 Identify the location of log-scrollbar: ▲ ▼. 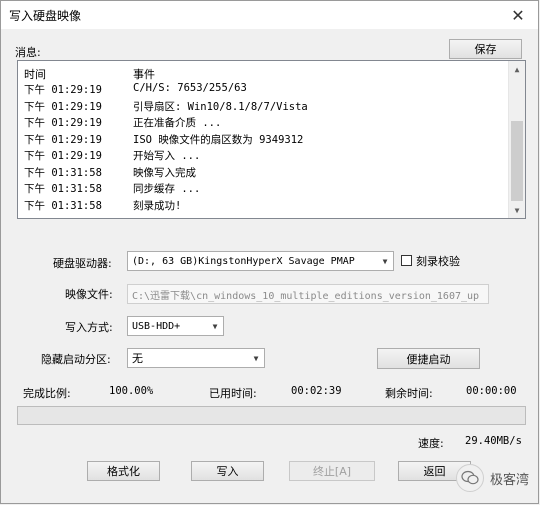
(516, 139).